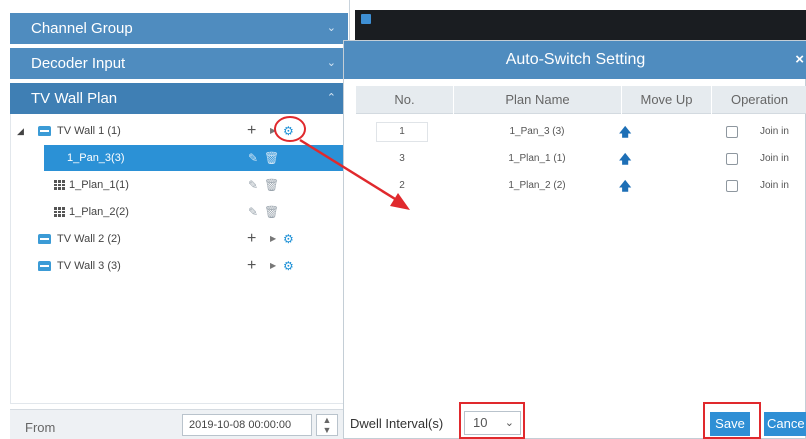  What do you see at coordinates (40, 427) in the screenshot?
I see `from-label: From` at bounding box center [40, 427].